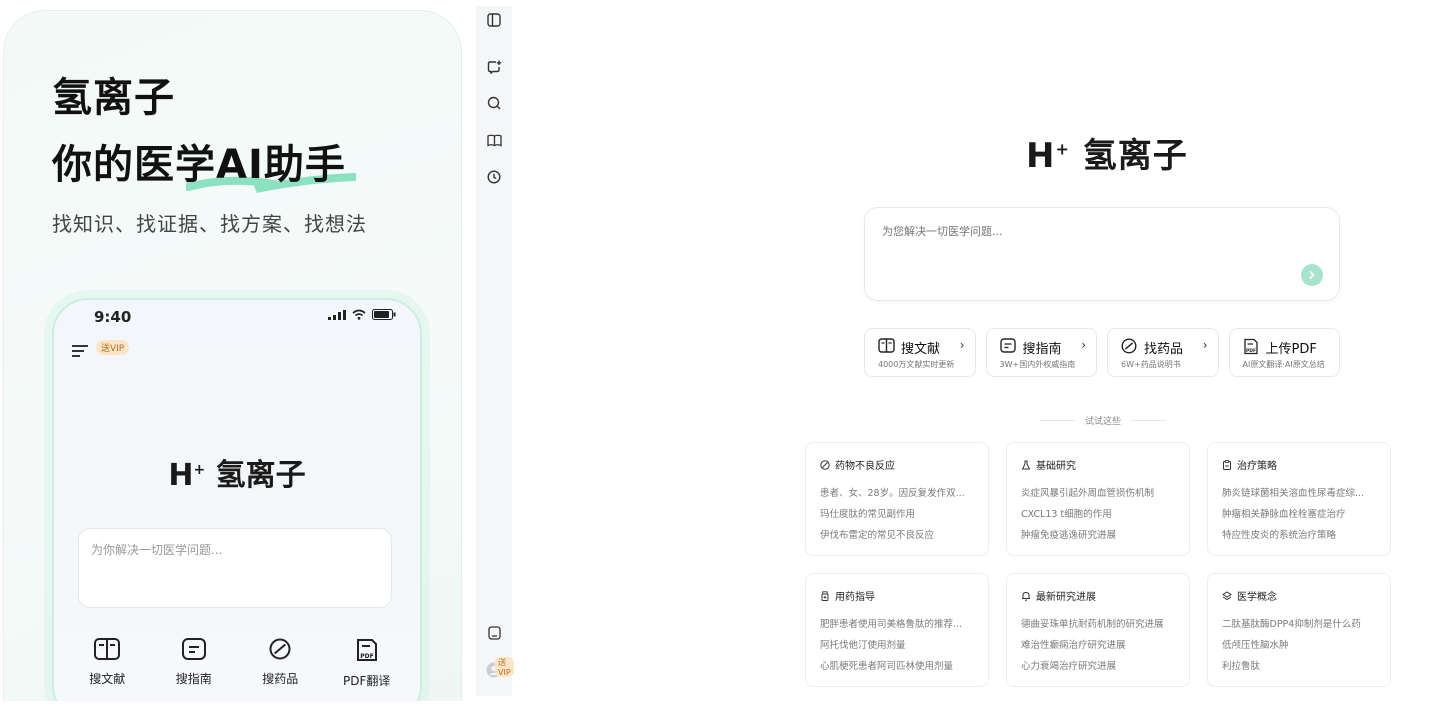  I want to click on suggestion-item: 低颅压性脑水肿, so click(1302, 644).